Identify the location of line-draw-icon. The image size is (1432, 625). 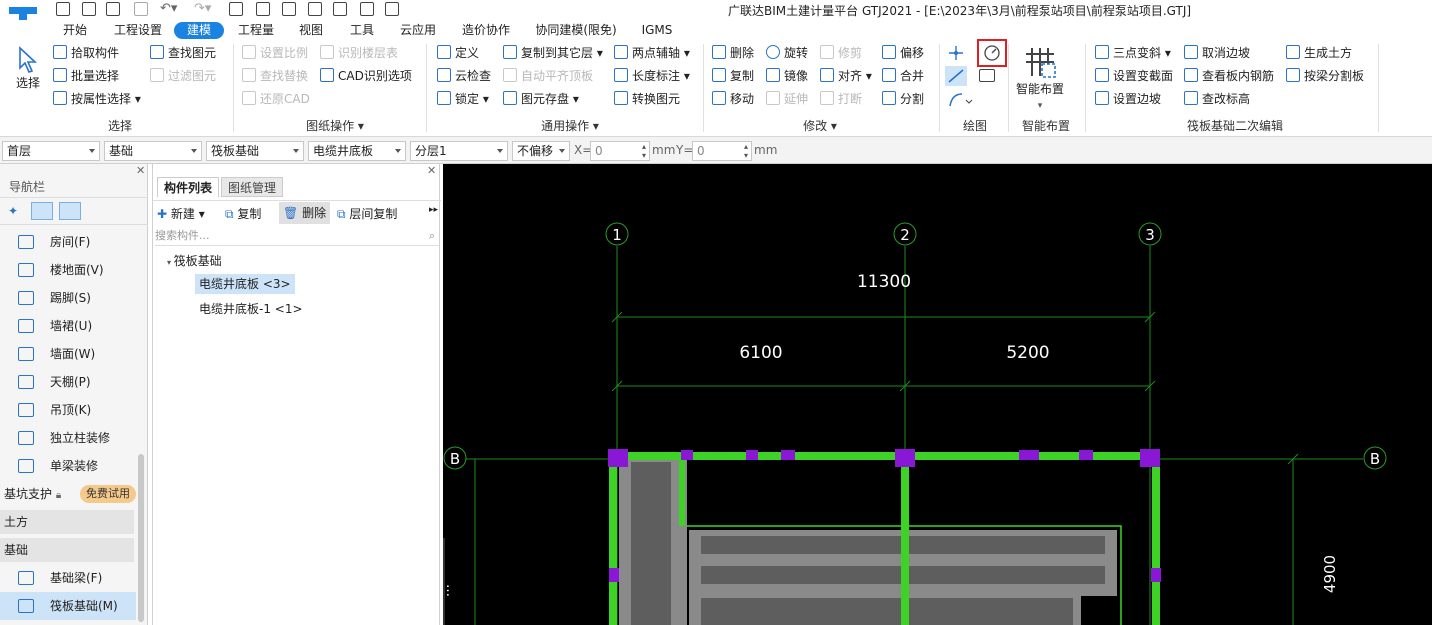
(956, 76).